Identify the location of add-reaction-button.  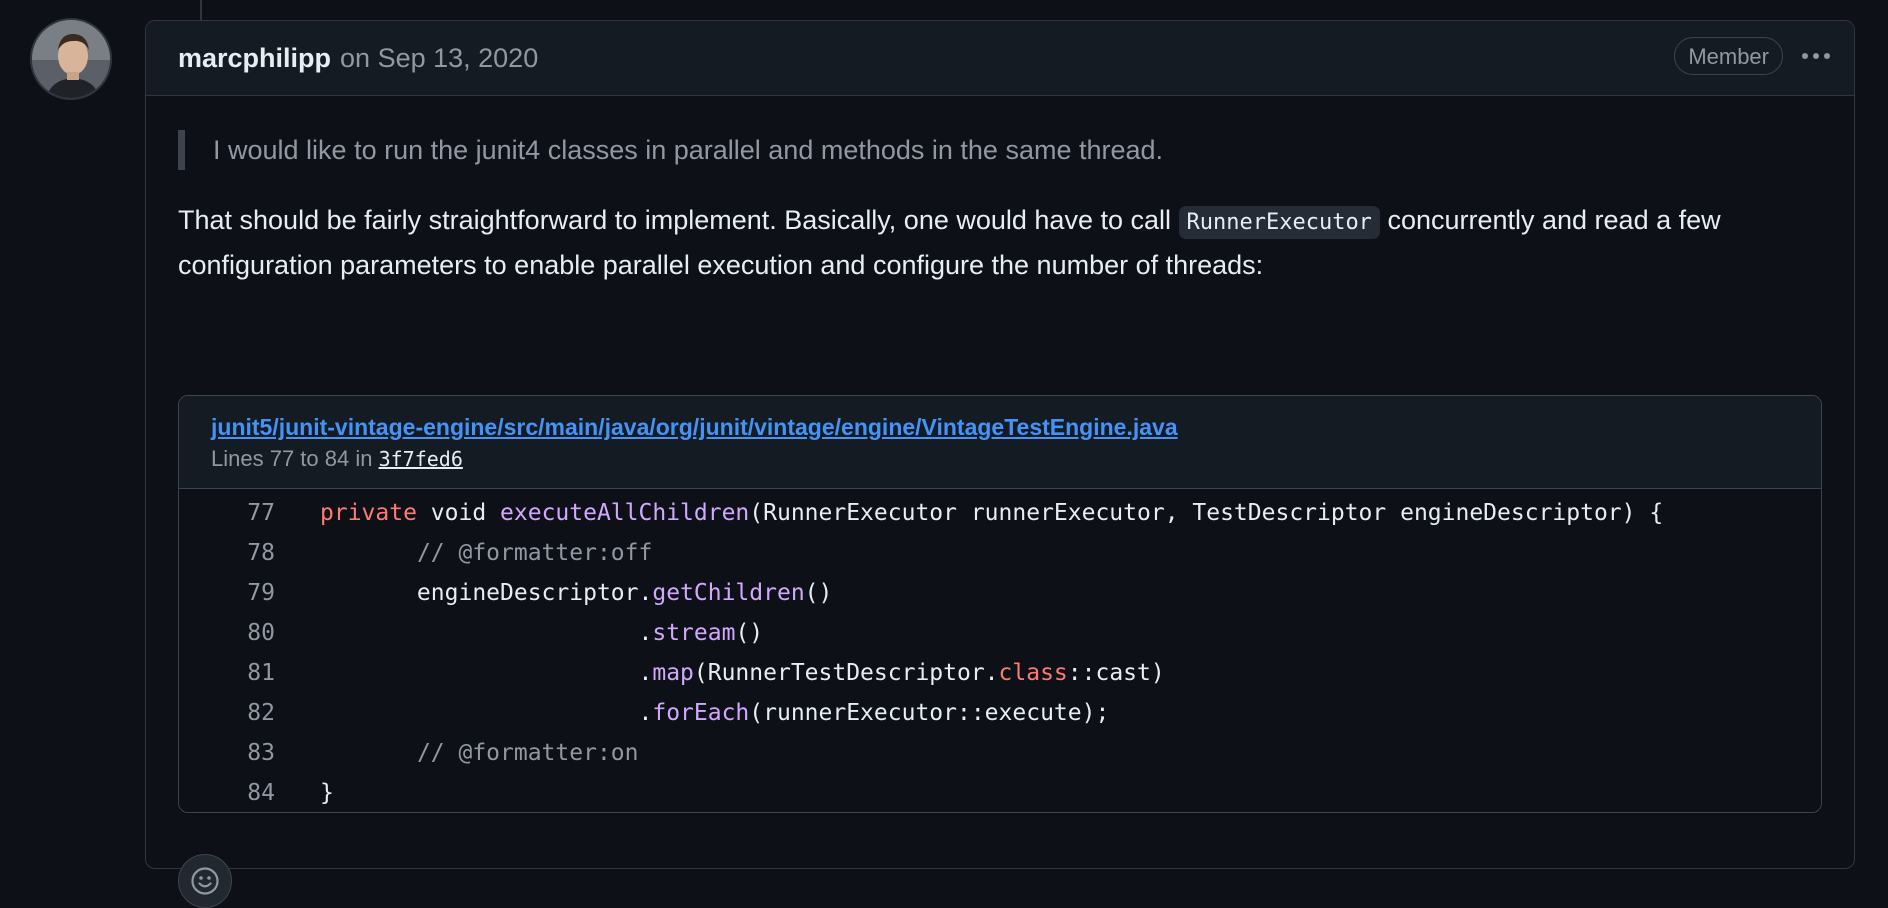
(205, 881).